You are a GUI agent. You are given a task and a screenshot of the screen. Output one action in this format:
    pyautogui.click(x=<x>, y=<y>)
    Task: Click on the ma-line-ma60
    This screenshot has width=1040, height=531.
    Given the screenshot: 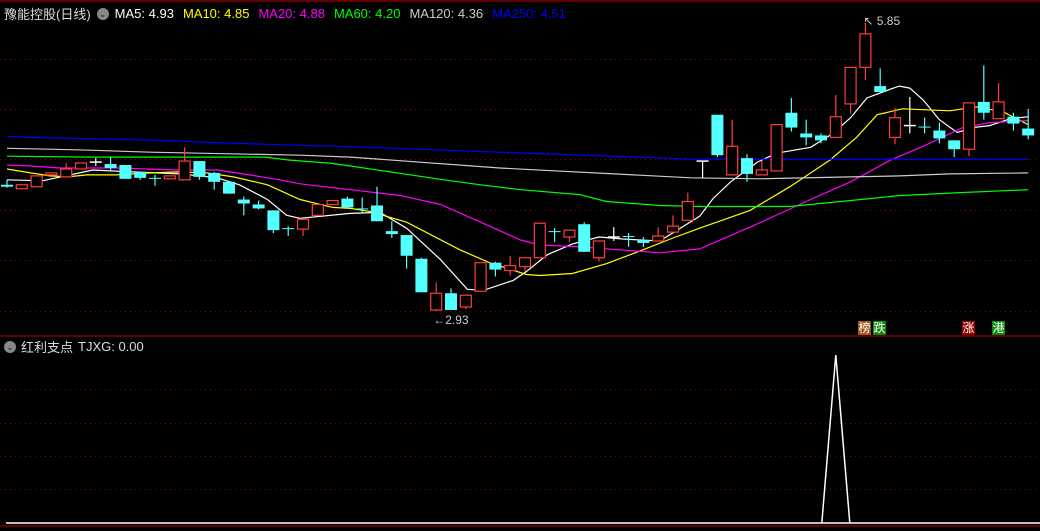 What is the action you would take?
    pyautogui.click(x=517, y=181)
    